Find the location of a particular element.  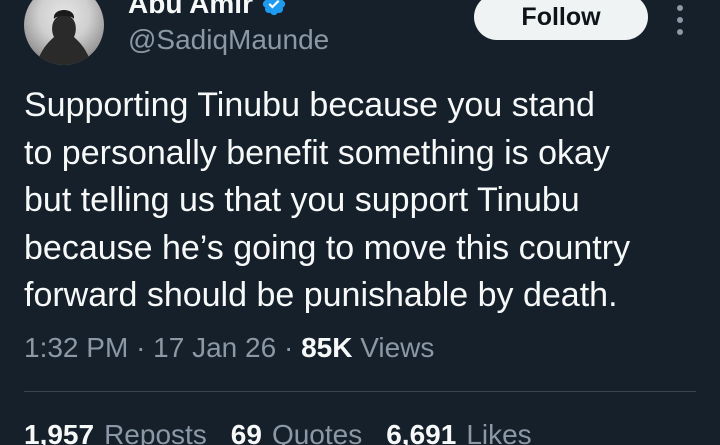

verified-badge-icon is located at coordinates (274, 8).